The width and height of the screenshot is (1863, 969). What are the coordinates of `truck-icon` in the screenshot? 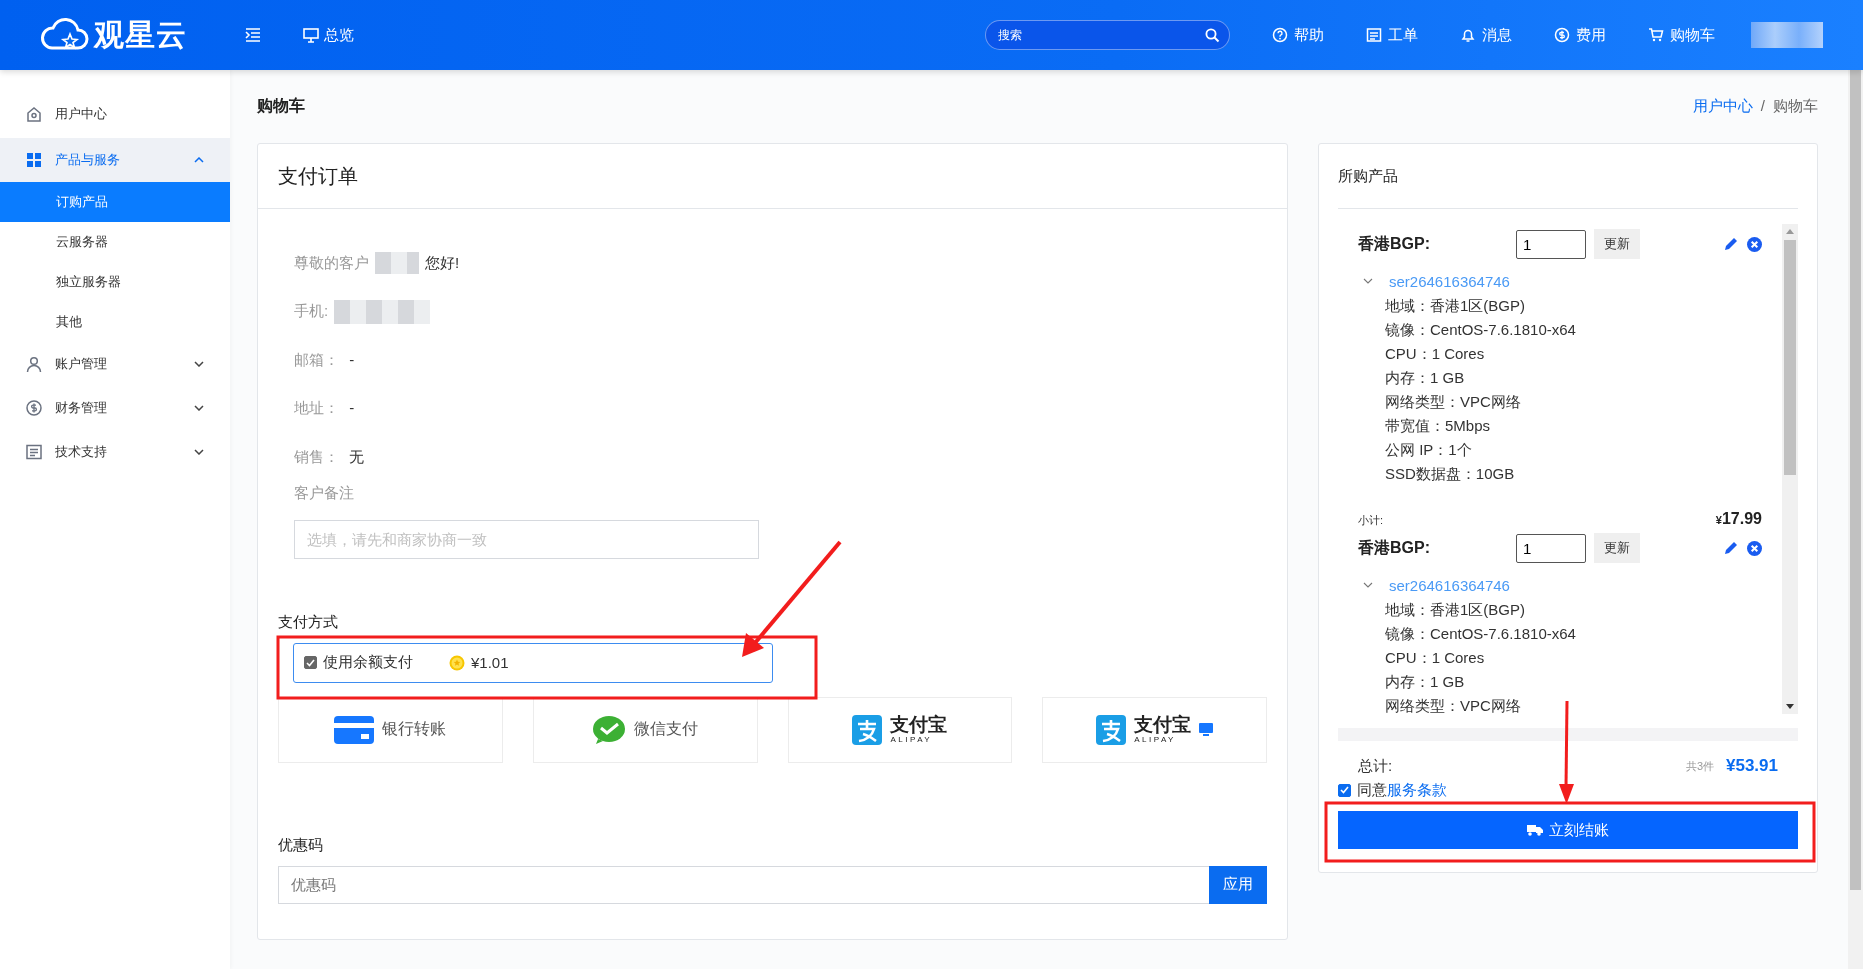 It's located at (1535, 830).